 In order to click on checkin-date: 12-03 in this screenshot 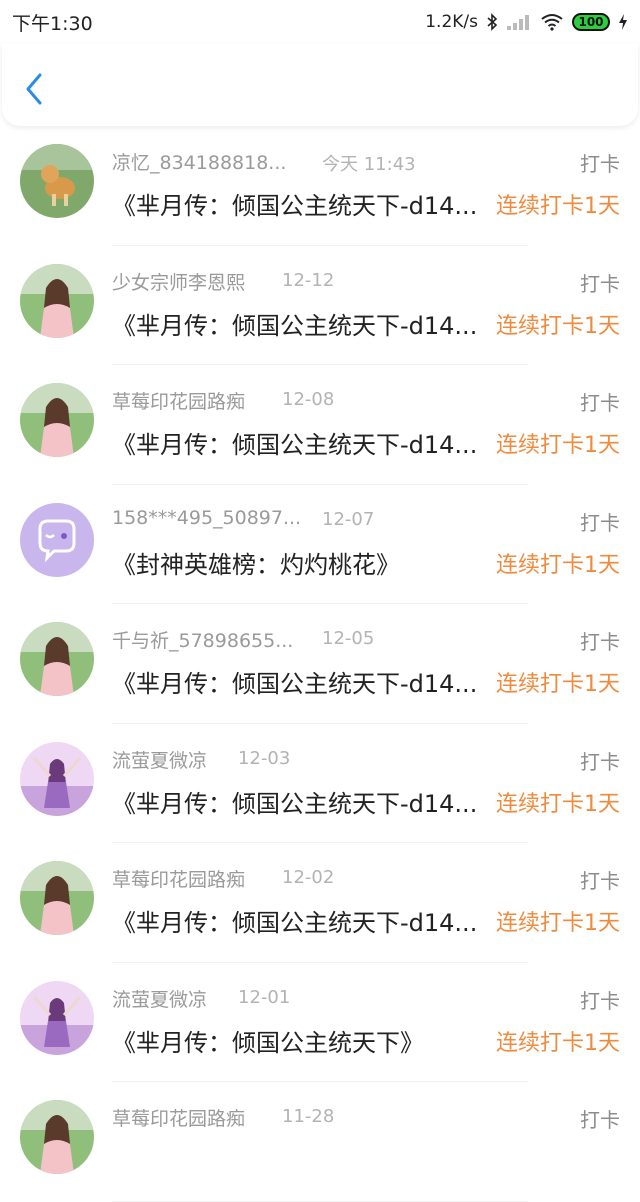, I will do `click(264, 758)`.